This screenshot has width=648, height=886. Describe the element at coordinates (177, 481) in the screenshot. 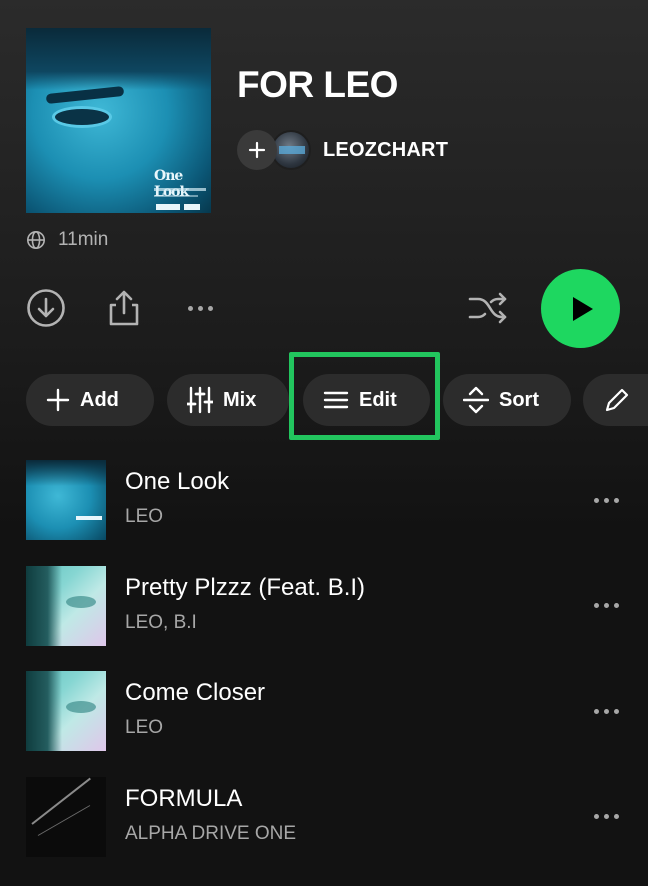

I see `track-title: One Look` at that location.